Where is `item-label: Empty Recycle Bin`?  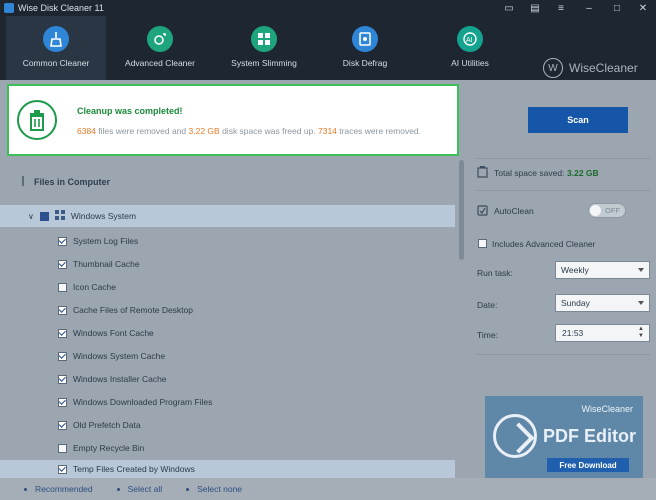 item-label: Empty Recycle Bin is located at coordinates (109, 448).